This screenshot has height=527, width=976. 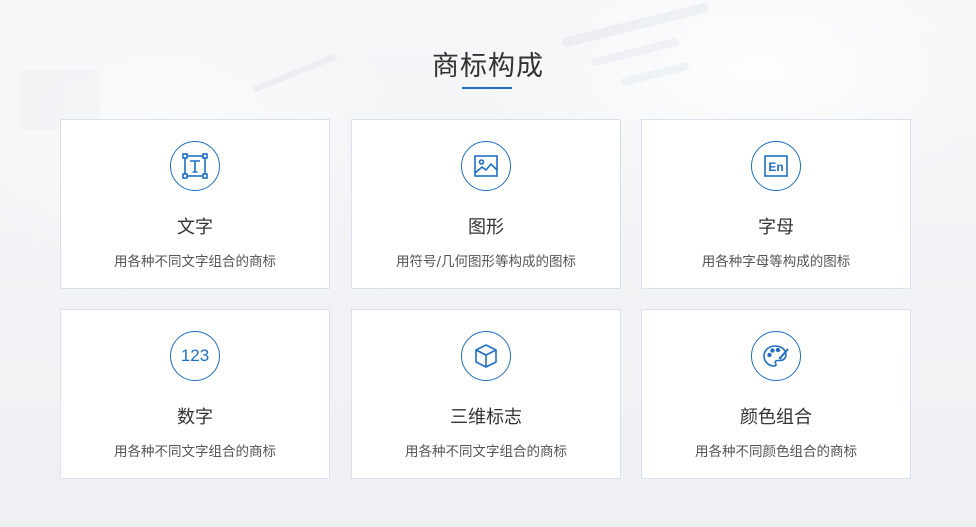 I want to click on cube-icon, so click(x=486, y=356).